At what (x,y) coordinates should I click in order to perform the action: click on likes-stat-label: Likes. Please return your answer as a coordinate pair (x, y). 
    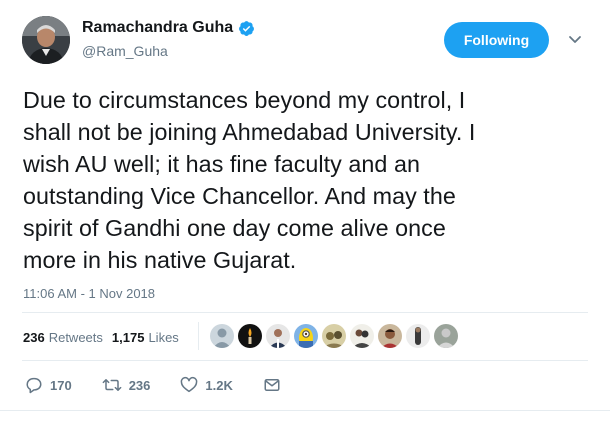
    Looking at the image, I should click on (163, 337).